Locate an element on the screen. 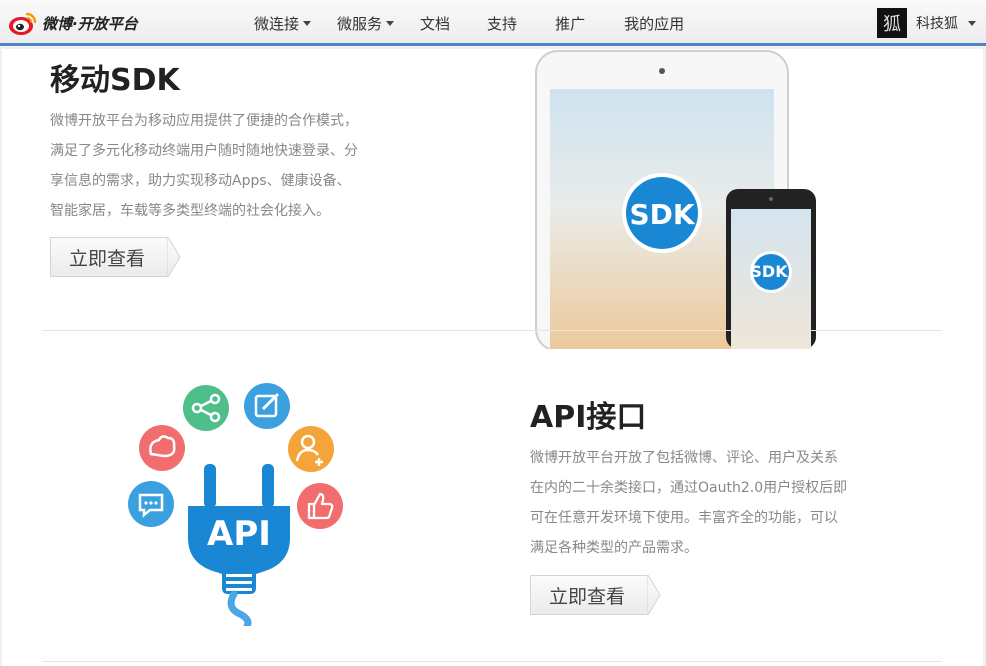  nav-label: 推广 is located at coordinates (570, 23).